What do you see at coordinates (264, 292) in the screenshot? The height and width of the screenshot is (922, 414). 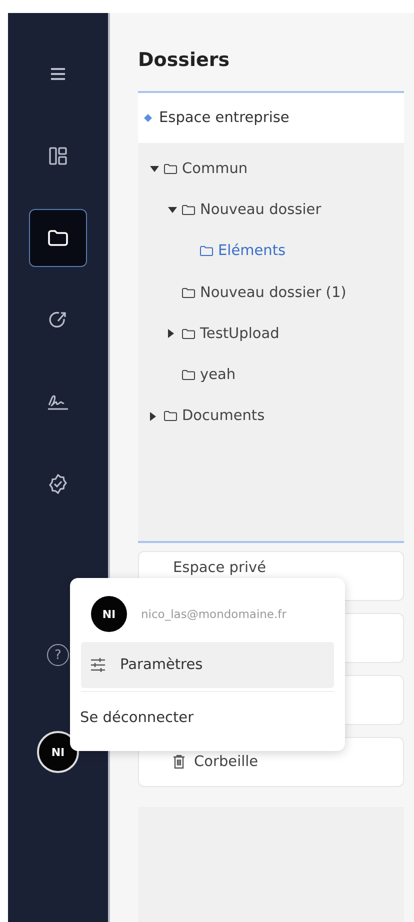 I see `folder-item: Nouveau dossier (1)` at bounding box center [264, 292].